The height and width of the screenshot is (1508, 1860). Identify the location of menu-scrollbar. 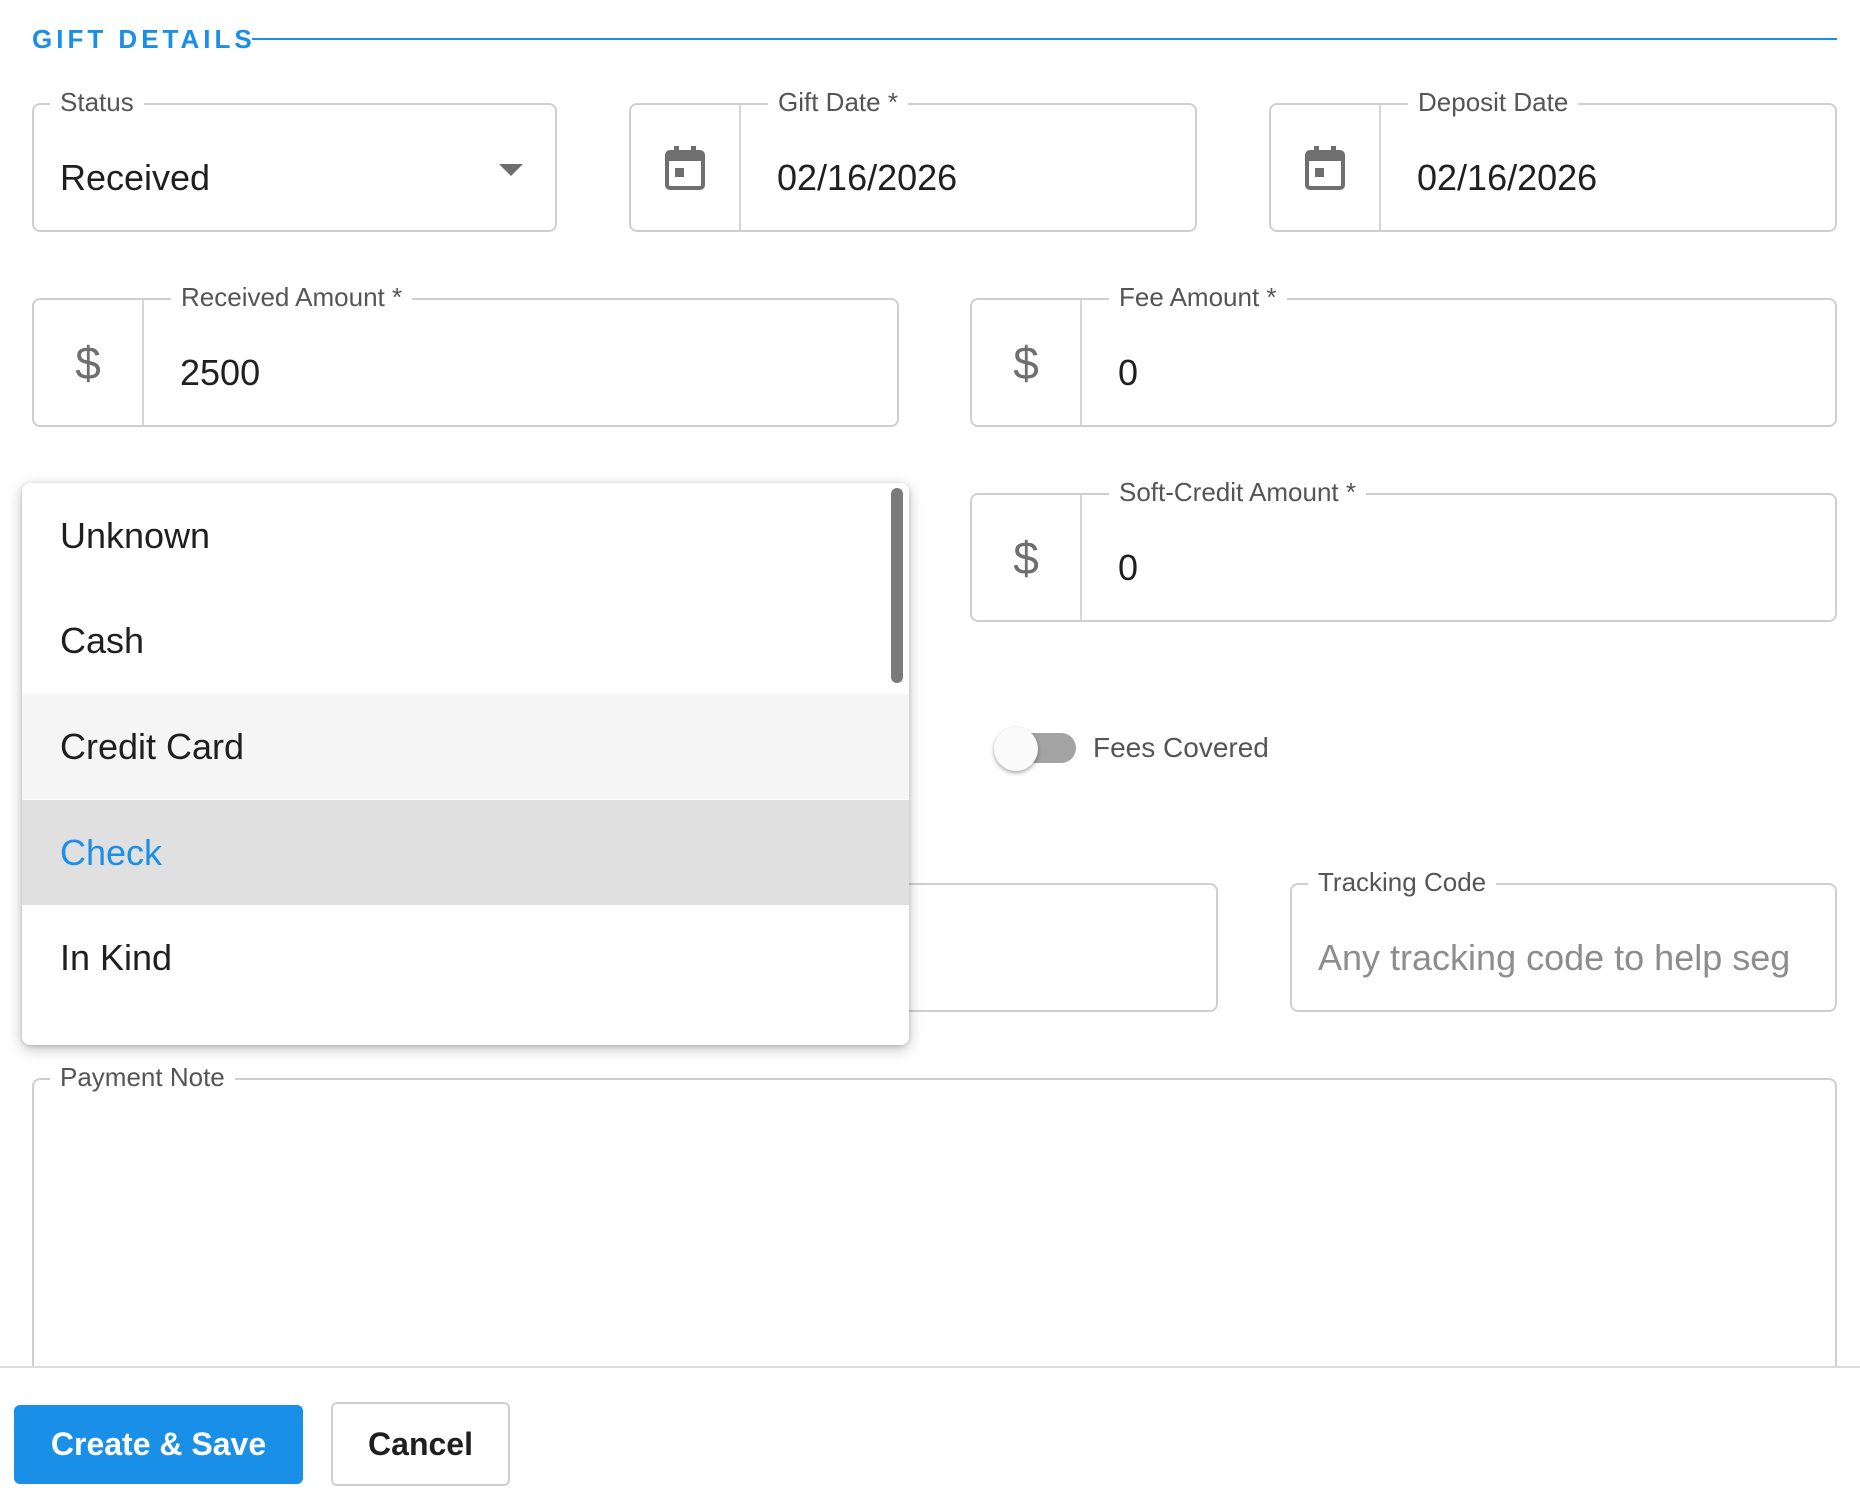
(897, 585).